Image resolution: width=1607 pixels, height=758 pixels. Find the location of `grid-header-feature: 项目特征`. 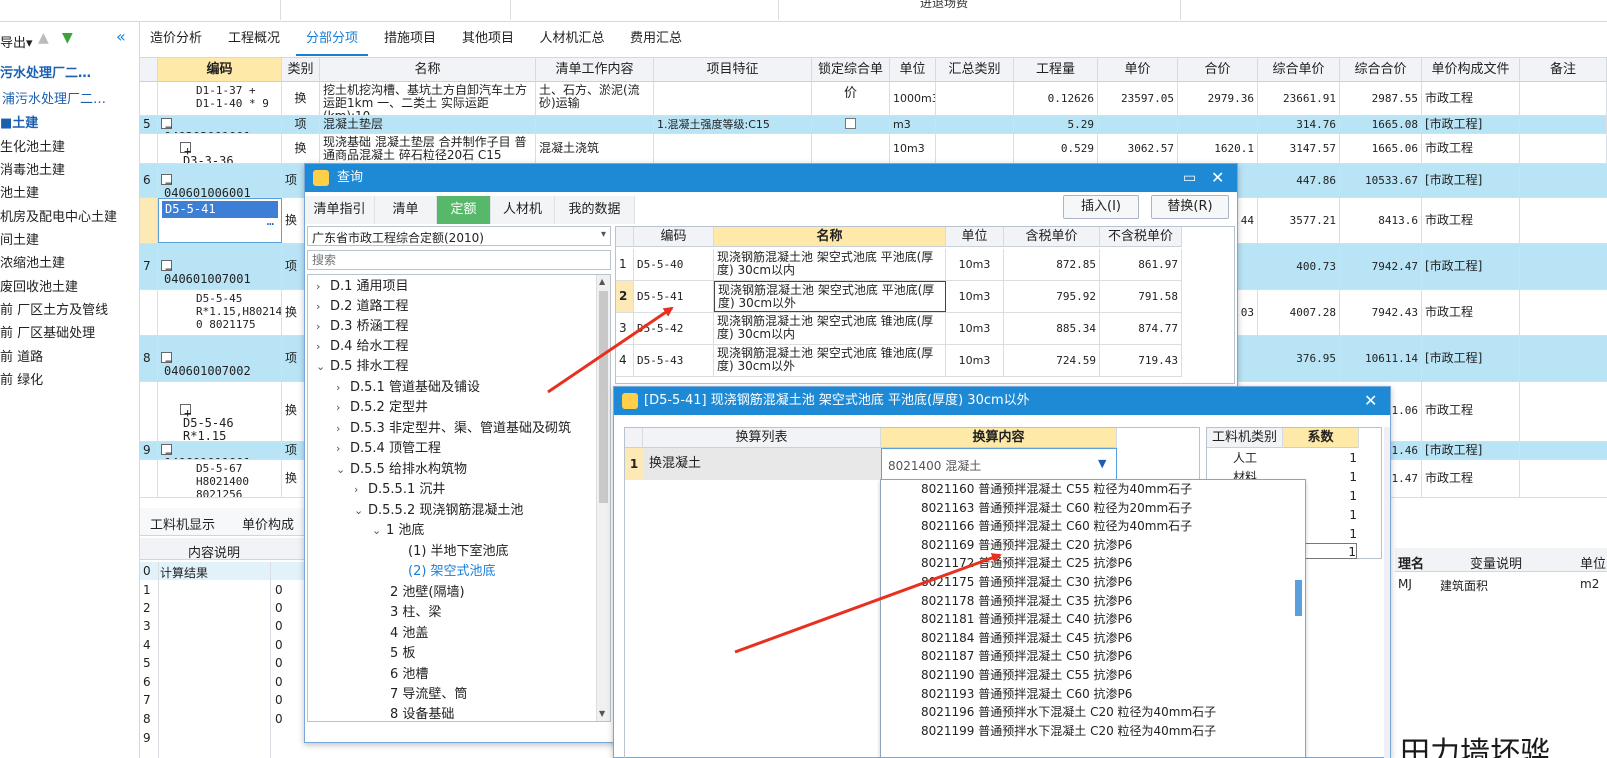

grid-header-feature: 项目特征 is located at coordinates (733, 70).